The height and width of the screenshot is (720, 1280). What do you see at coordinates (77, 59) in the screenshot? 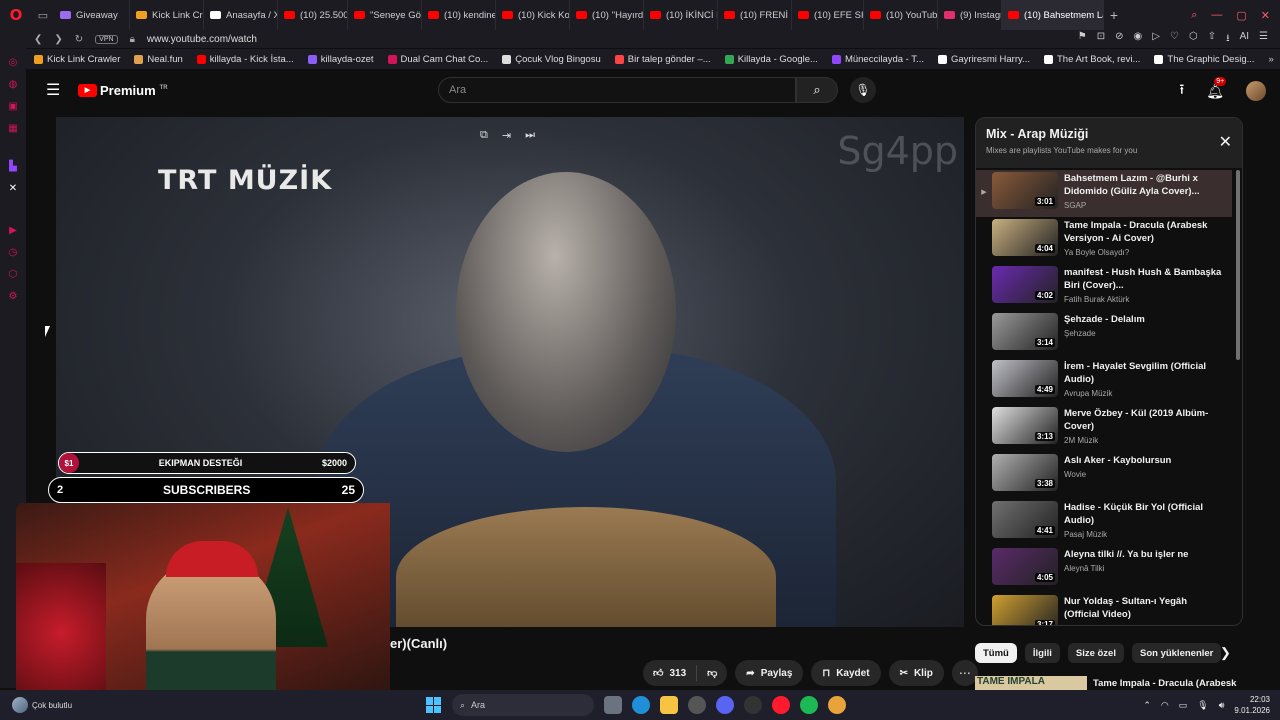
I see `bookmark-item: Kick Link Crawler` at bounding box center [77, 59].